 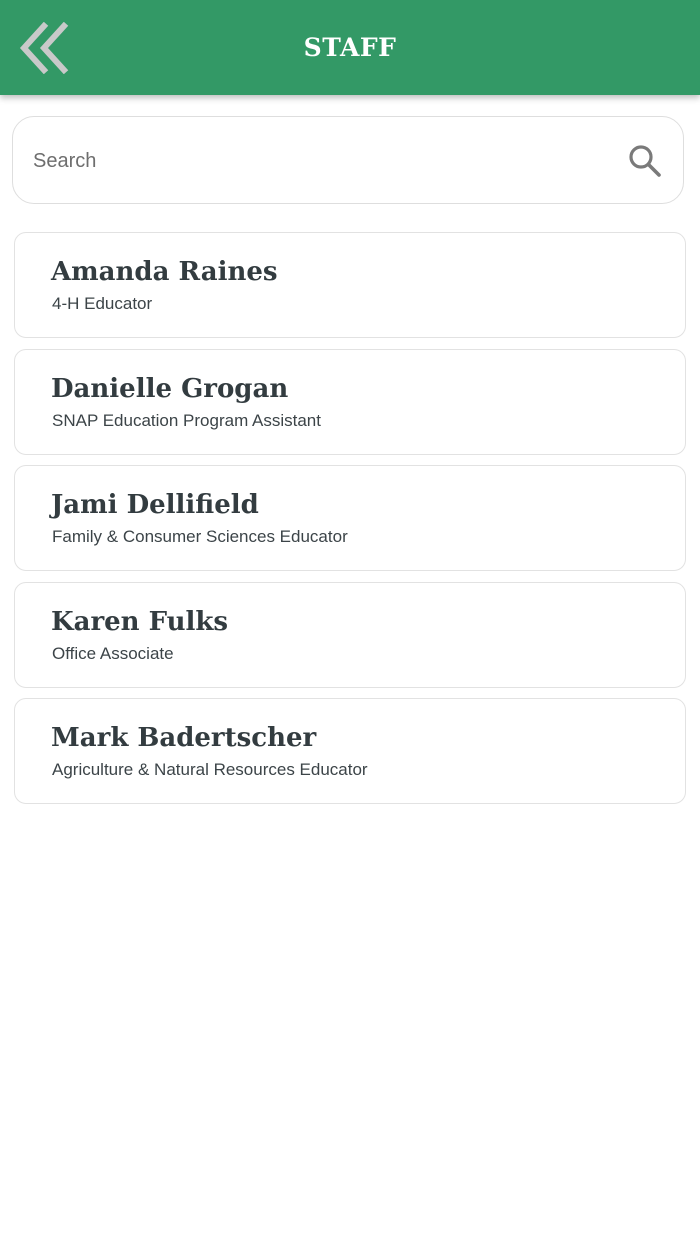 I want to click on staff-role: 4-H Educator, so click(x=102, y=303).